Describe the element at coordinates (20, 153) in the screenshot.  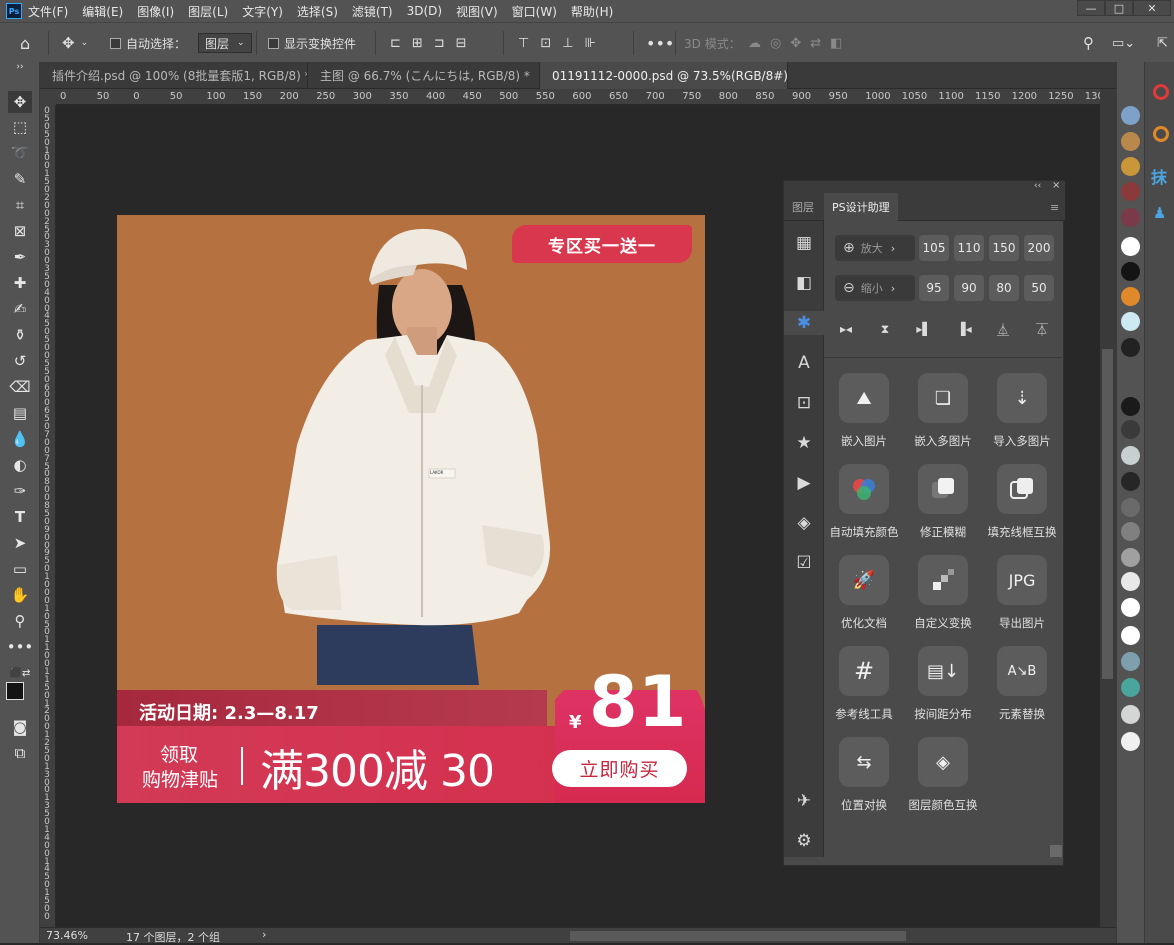
I see `lasso-tool-icon: ➰` at that location.